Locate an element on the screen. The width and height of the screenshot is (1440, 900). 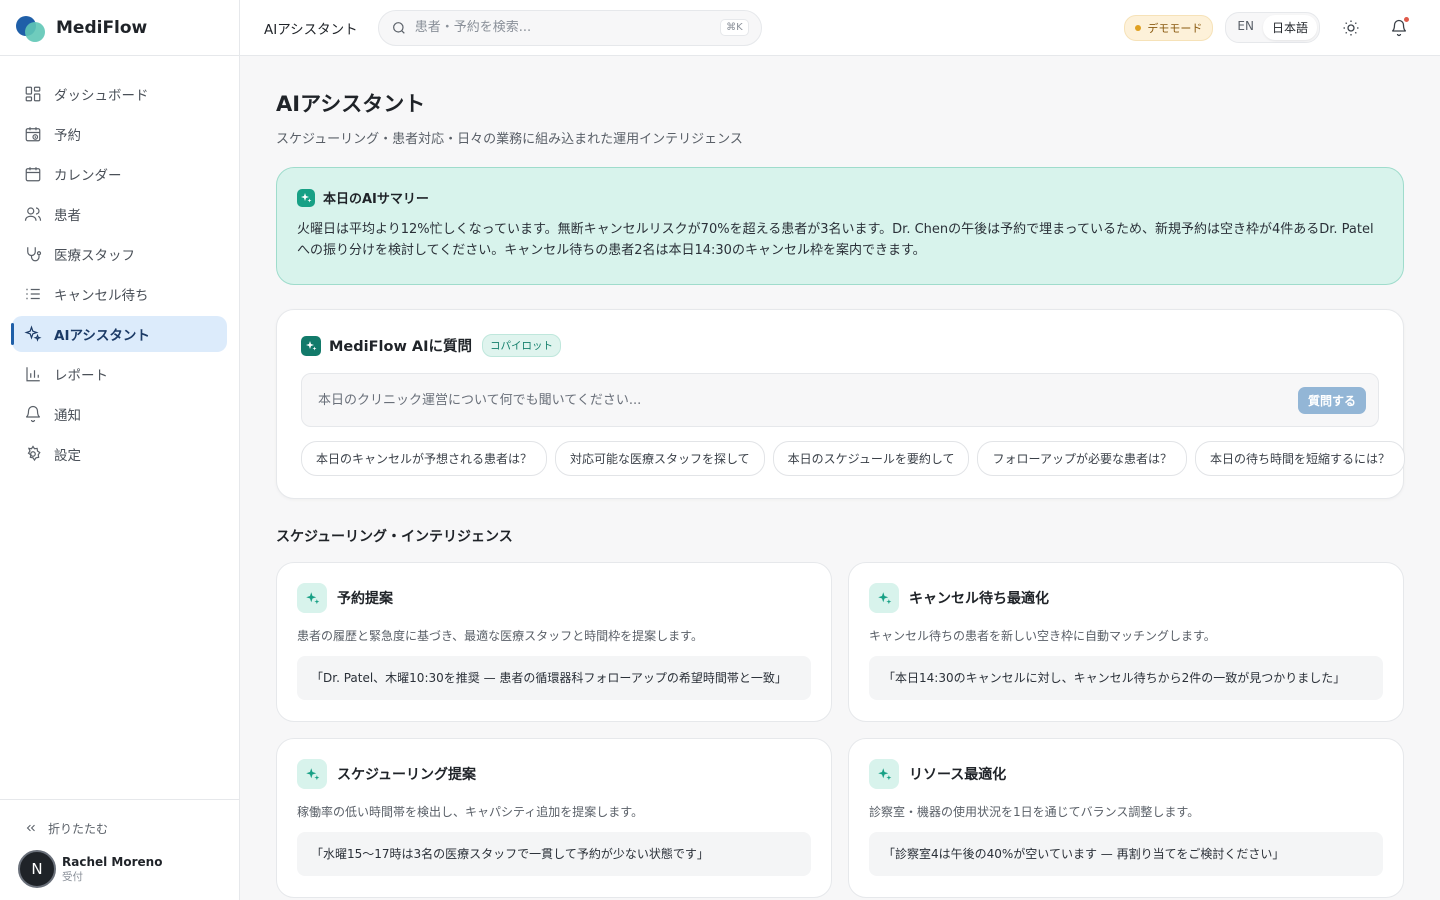
sidebar-item-label: キャンセル待ち is located at coordinates (101, 296).